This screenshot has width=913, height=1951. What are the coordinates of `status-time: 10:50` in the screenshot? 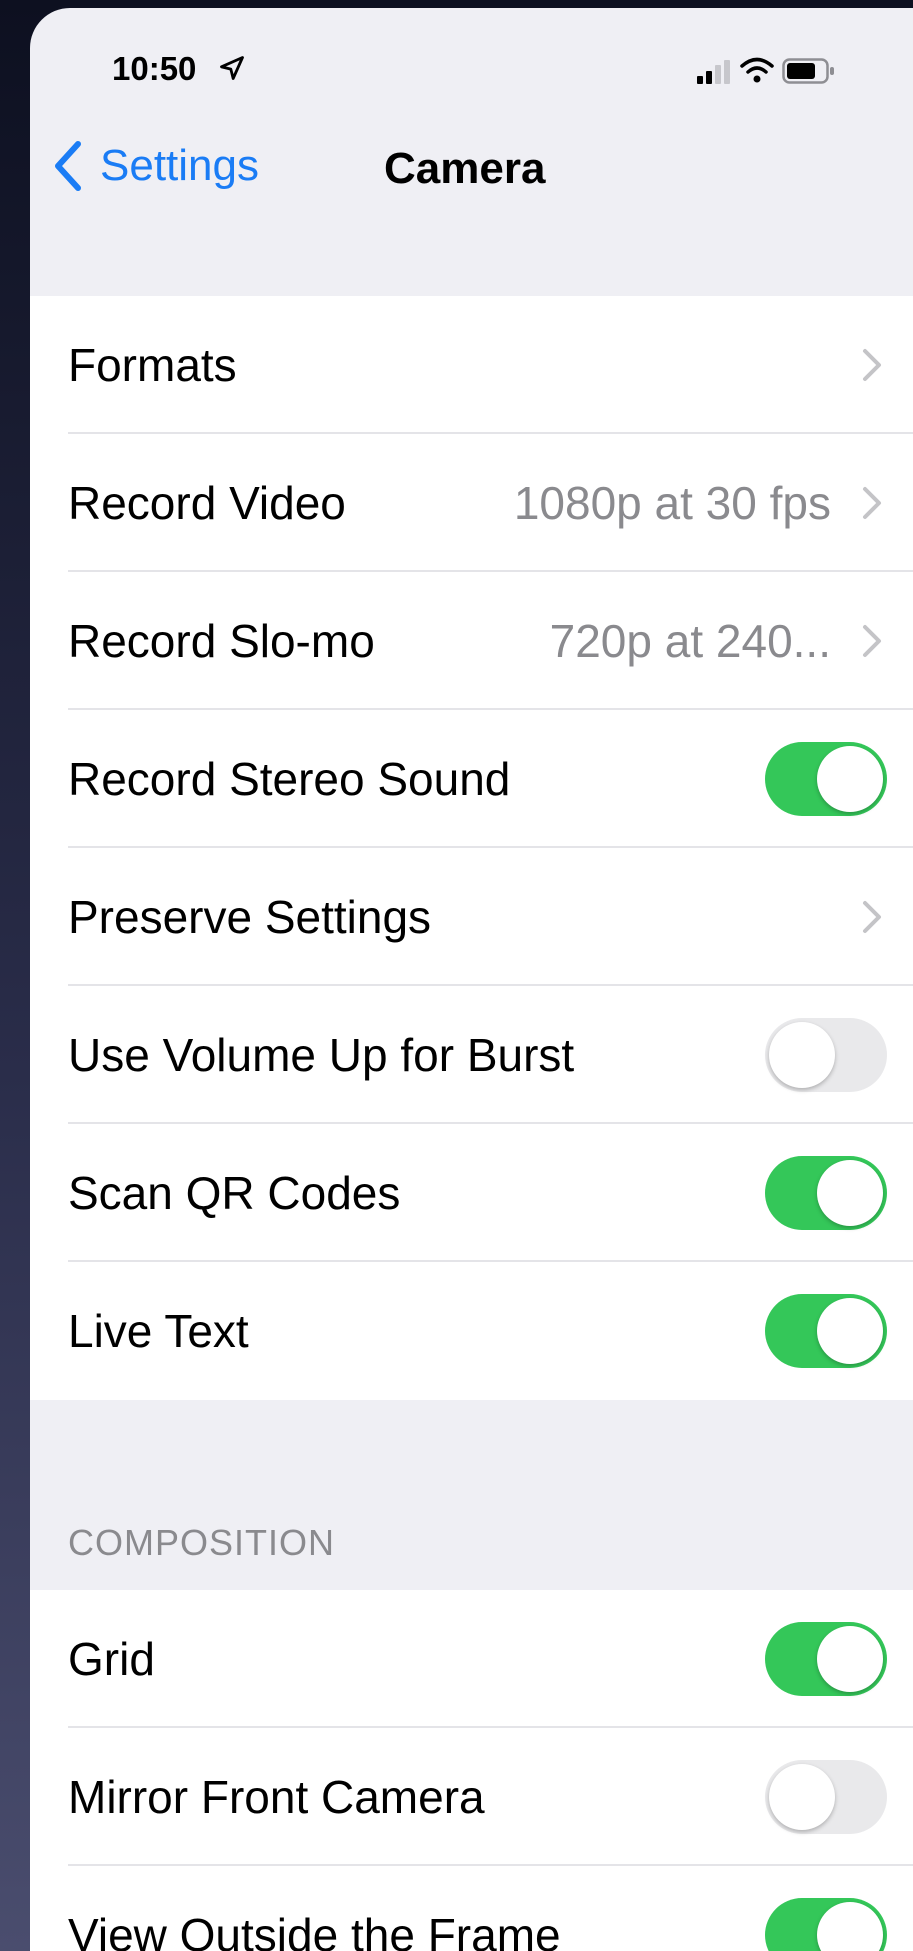 It's located at (154, 68).